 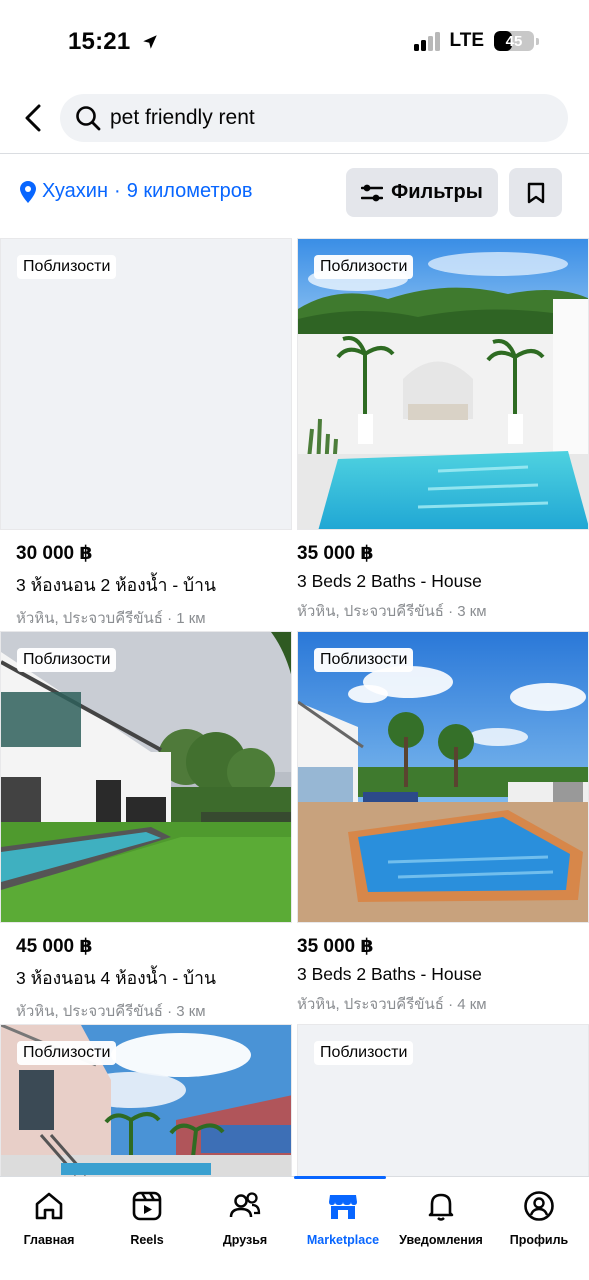 I want to click on header-divider, so click(x=294, y=153).